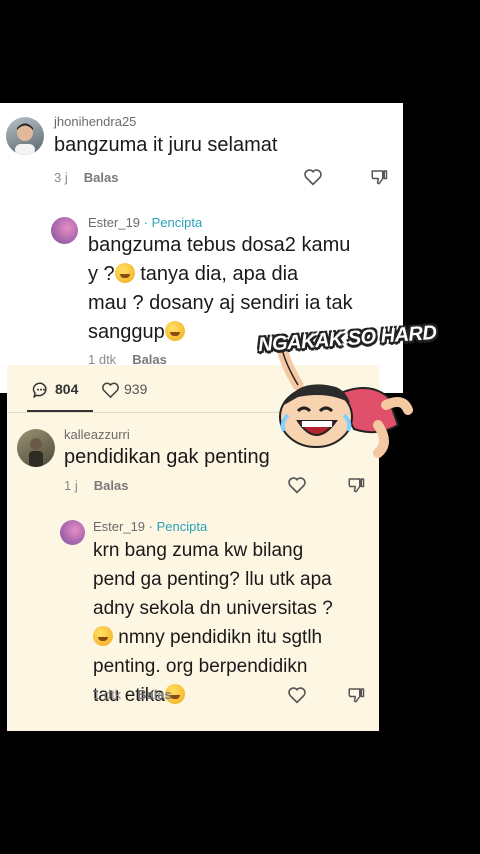 The image size is (480, 854). What do you see at coordinates (71, 485) in the screenshot?
I see `comment-time: 1 j` at bounding box center [71, 485].